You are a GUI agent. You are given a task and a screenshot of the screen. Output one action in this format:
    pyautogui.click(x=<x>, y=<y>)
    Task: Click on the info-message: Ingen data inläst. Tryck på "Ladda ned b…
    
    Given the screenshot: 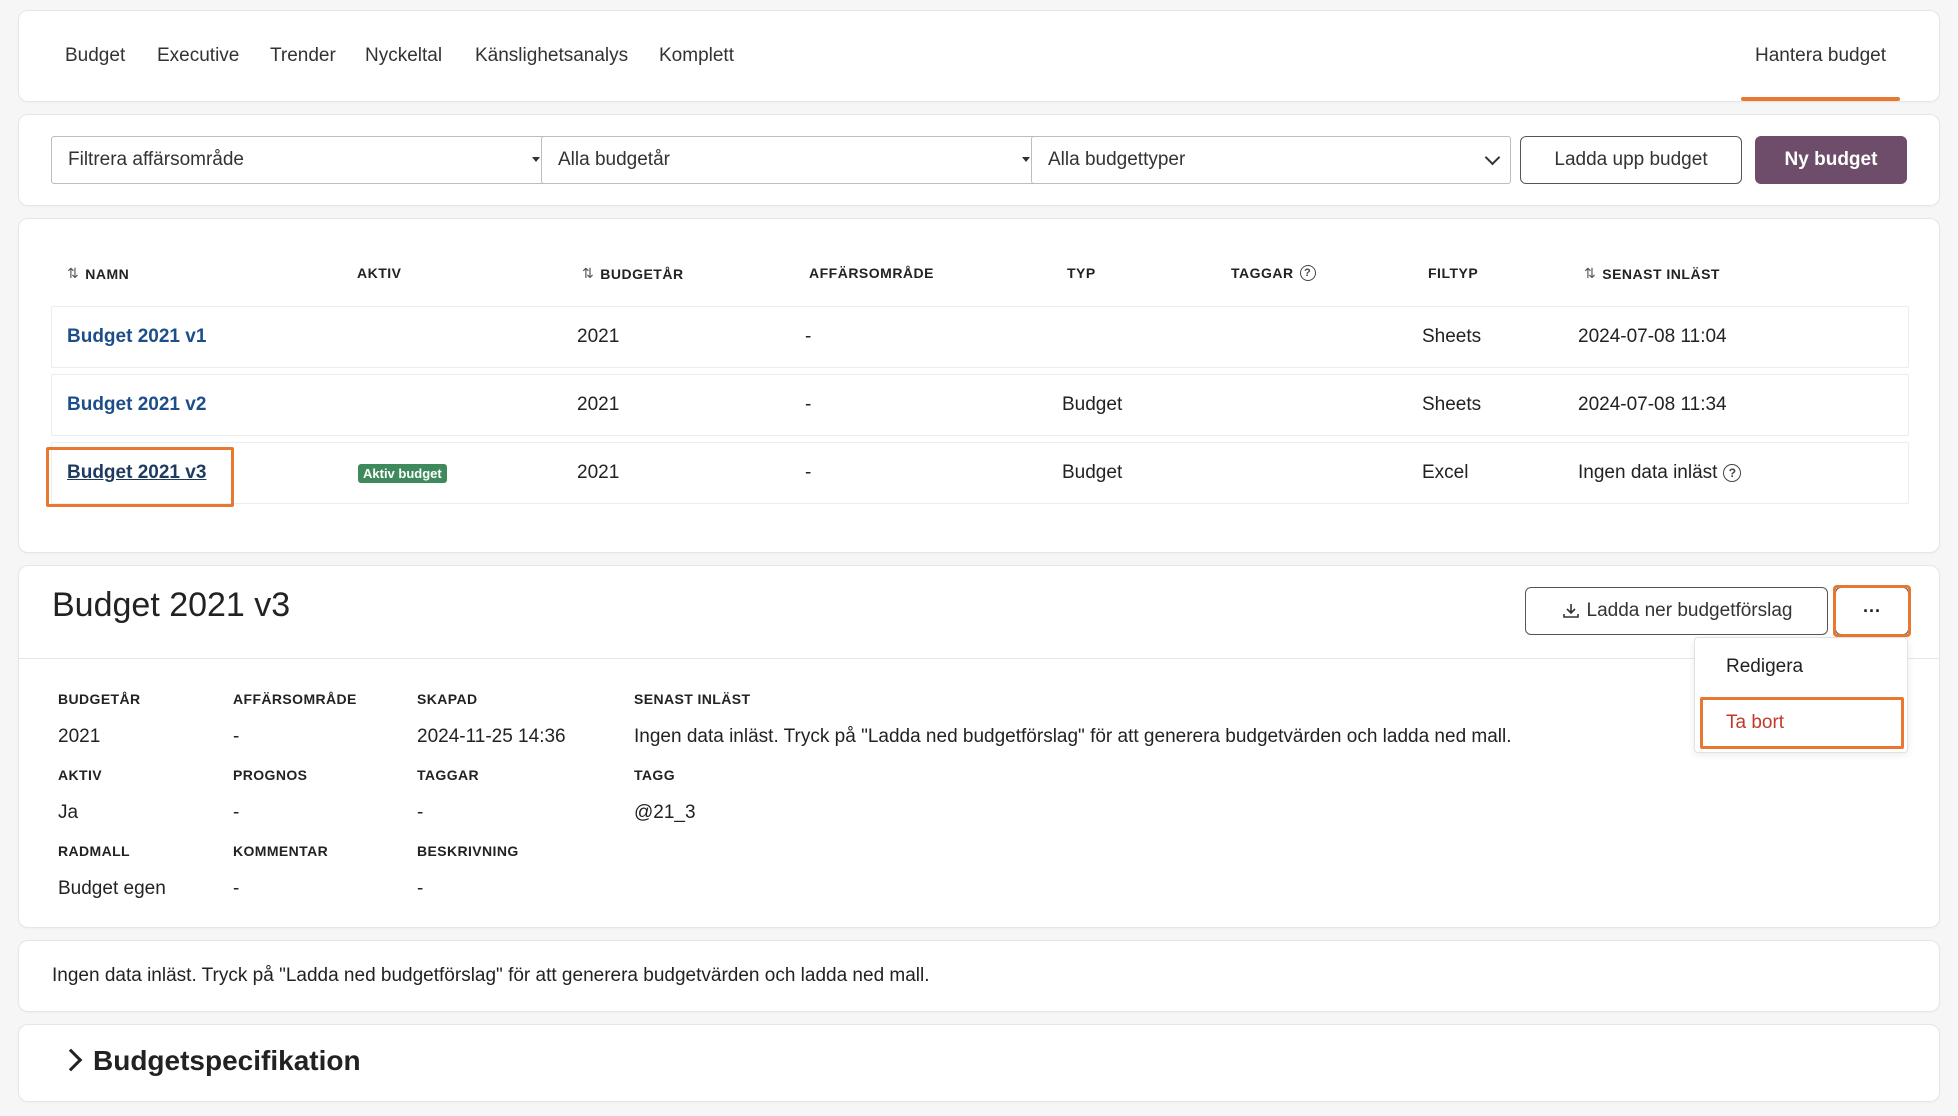 What is the action you would take?
    pyautogui.click(x=979, y=976)
    